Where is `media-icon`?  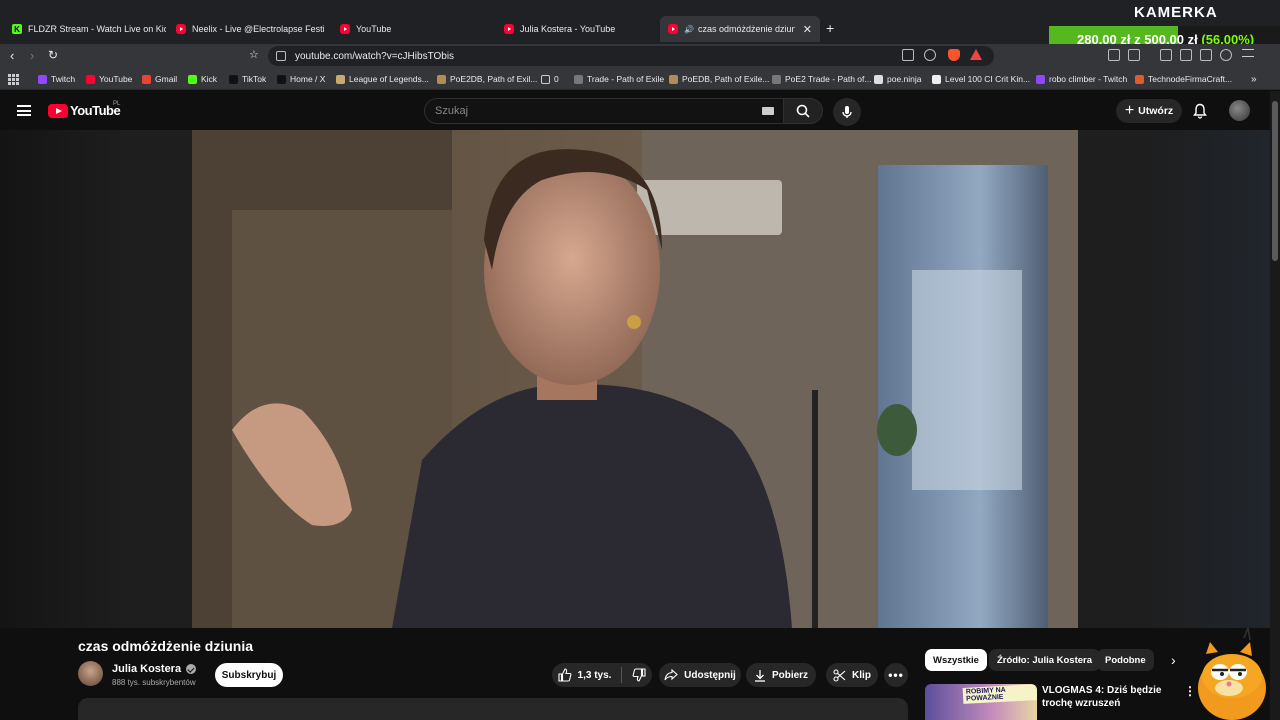 media-icon is located at coordinates (1166, 55).